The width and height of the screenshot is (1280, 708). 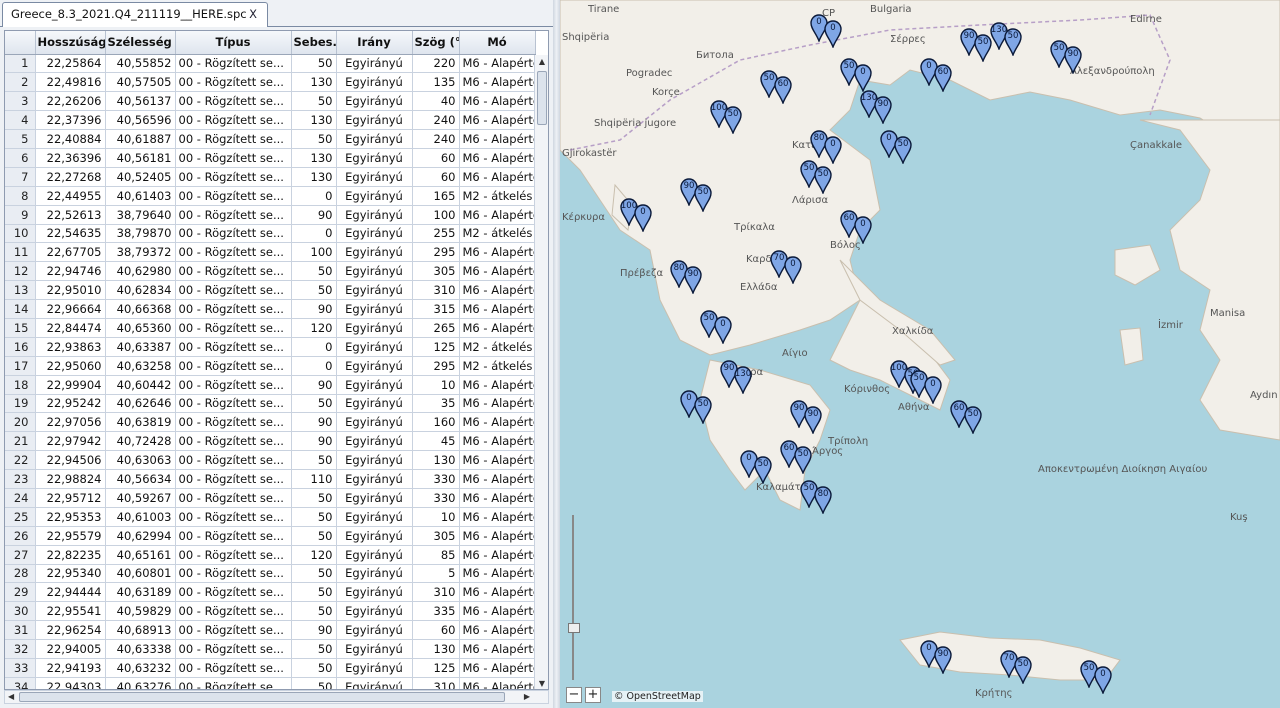 What do you see at coordinates (70, 536) in the screenshot?
I see `table-cell: 22,95579` at bounding box center [70, 536].